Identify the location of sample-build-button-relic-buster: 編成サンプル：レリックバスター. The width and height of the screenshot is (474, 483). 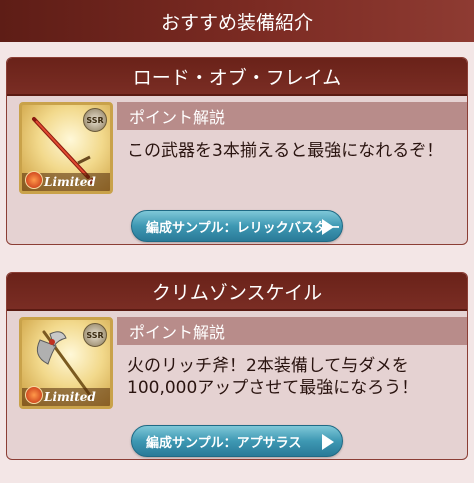
(237, 226).